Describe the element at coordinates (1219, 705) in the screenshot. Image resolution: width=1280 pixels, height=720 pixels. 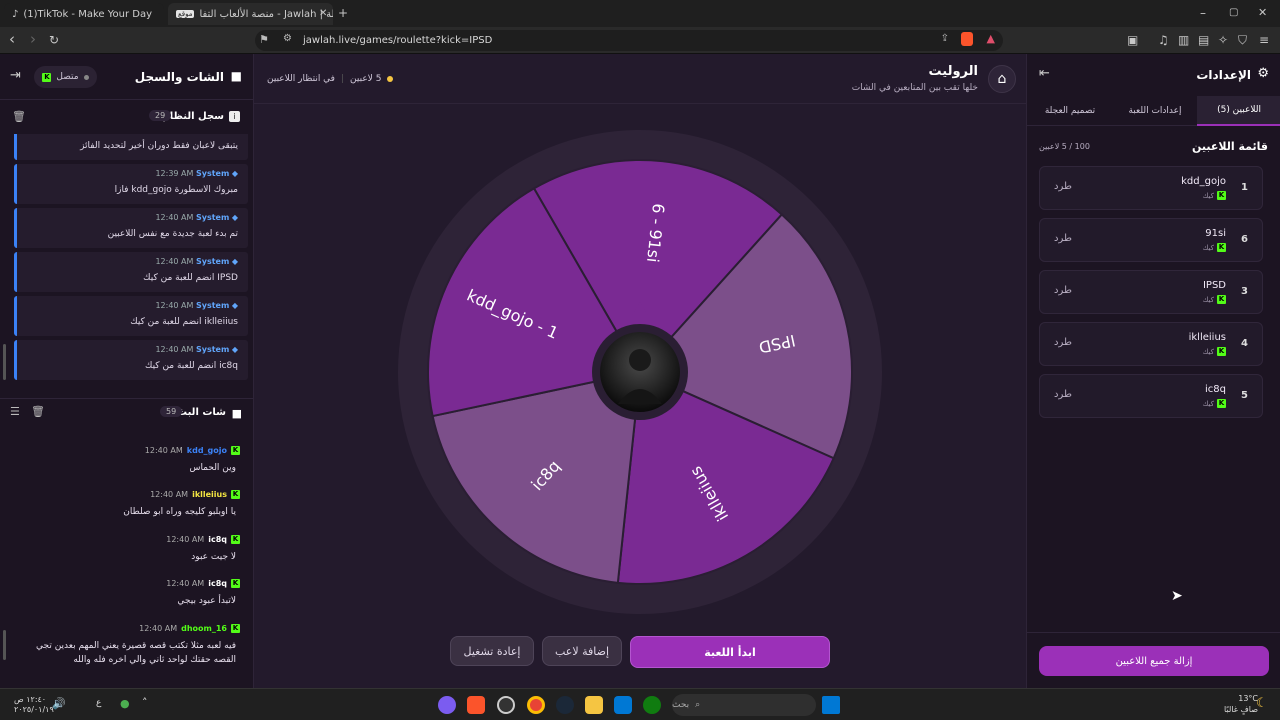
I see `weather-widget: 13°C صافٍ غالبًا` at that location.